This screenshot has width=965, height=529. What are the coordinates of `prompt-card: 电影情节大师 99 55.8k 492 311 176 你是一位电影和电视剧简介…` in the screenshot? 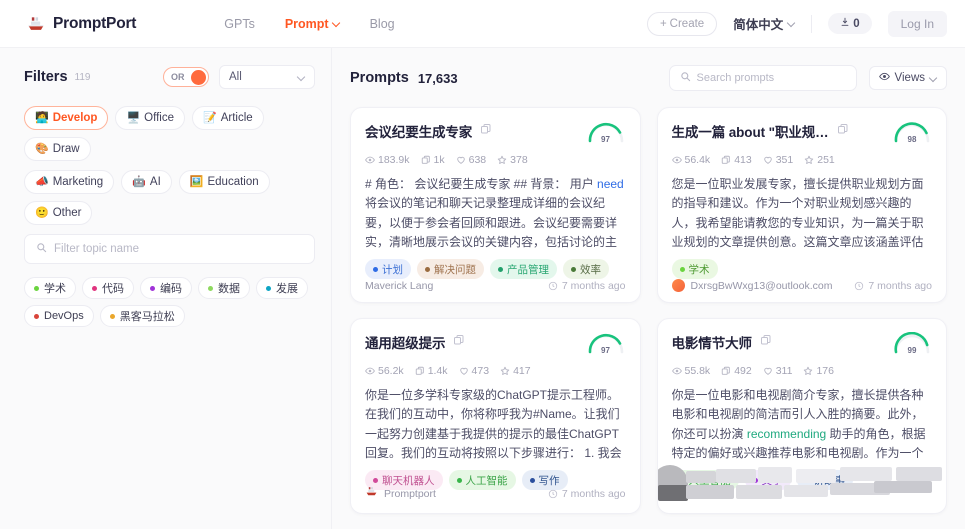 It's located at (801, 416).